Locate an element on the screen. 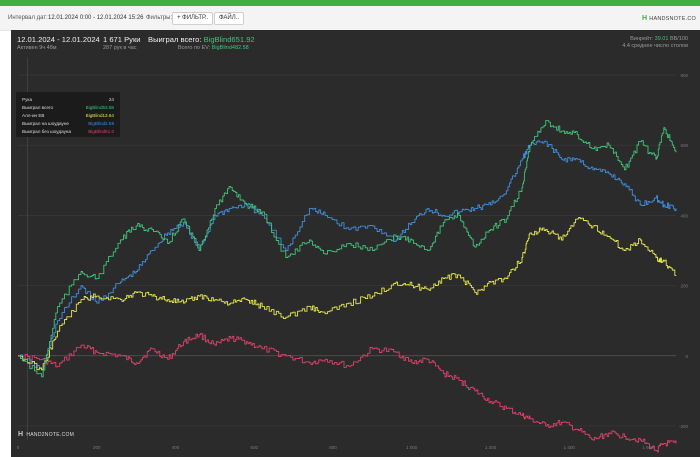  tooltip-row: Алл-ин EB BigBlind13.64 is located at coordinates (68, 115).